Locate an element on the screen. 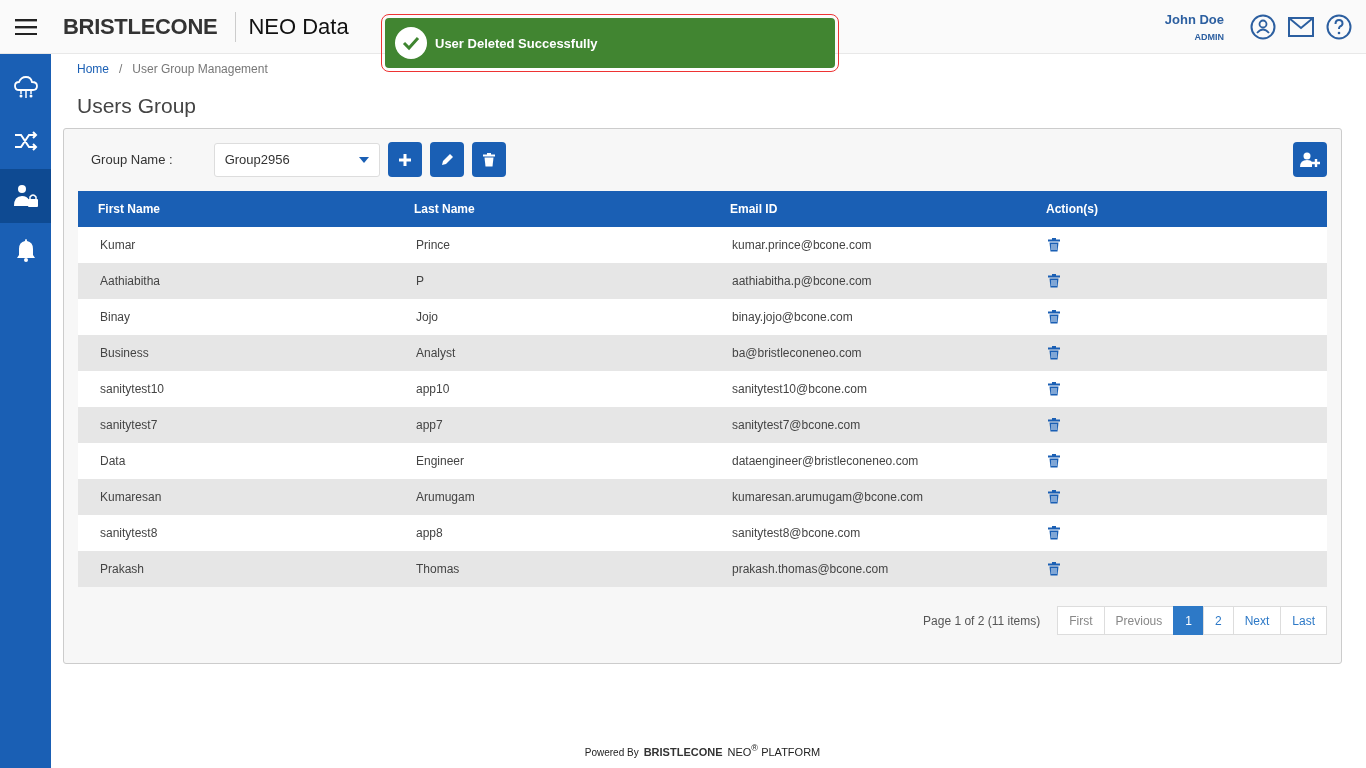 The height and width of the screenshot is (768, 1366). table-cell-text: kumaresan.arumugam@bcone.com is located at coordinates (827, 497).